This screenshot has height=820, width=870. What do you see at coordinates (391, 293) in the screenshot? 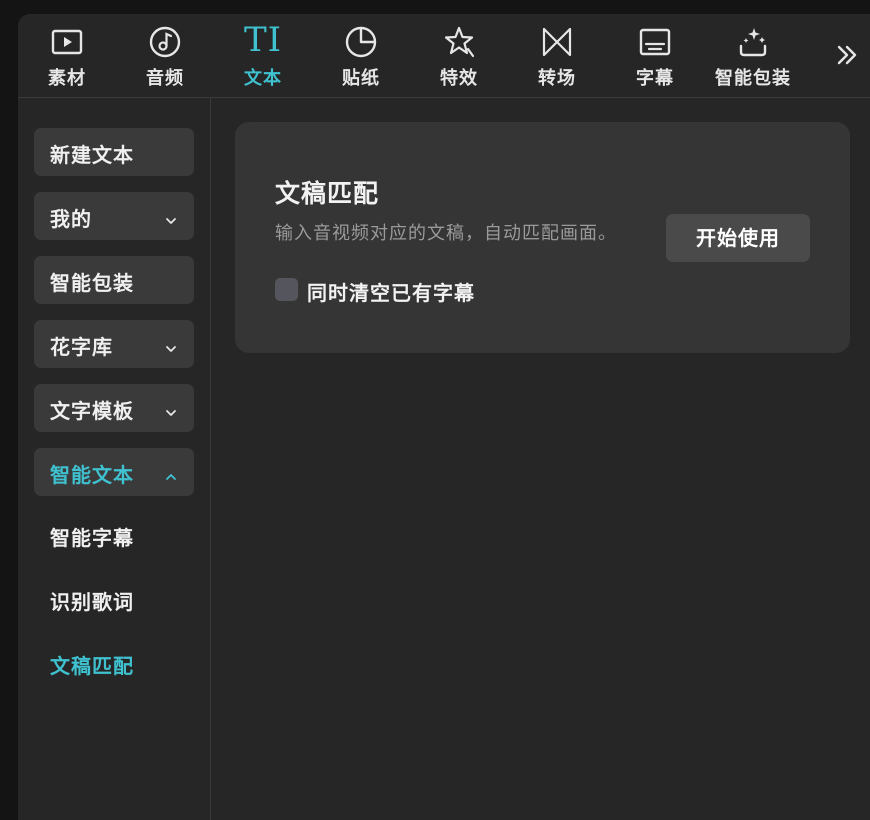
I see `clear-subtitles-label: 同时清空已有字幕` at bounding box center [391, 293].